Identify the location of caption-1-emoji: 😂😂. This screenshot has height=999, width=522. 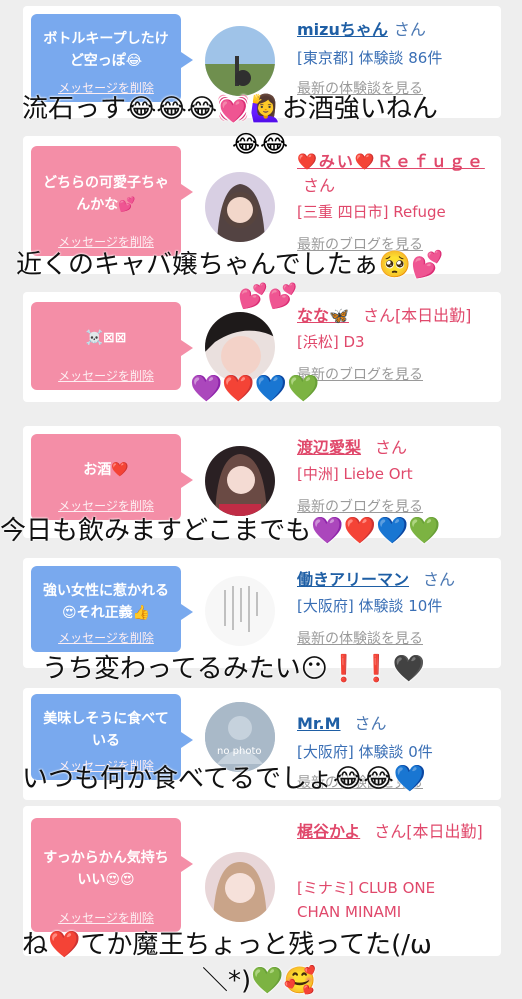
(260, 144).